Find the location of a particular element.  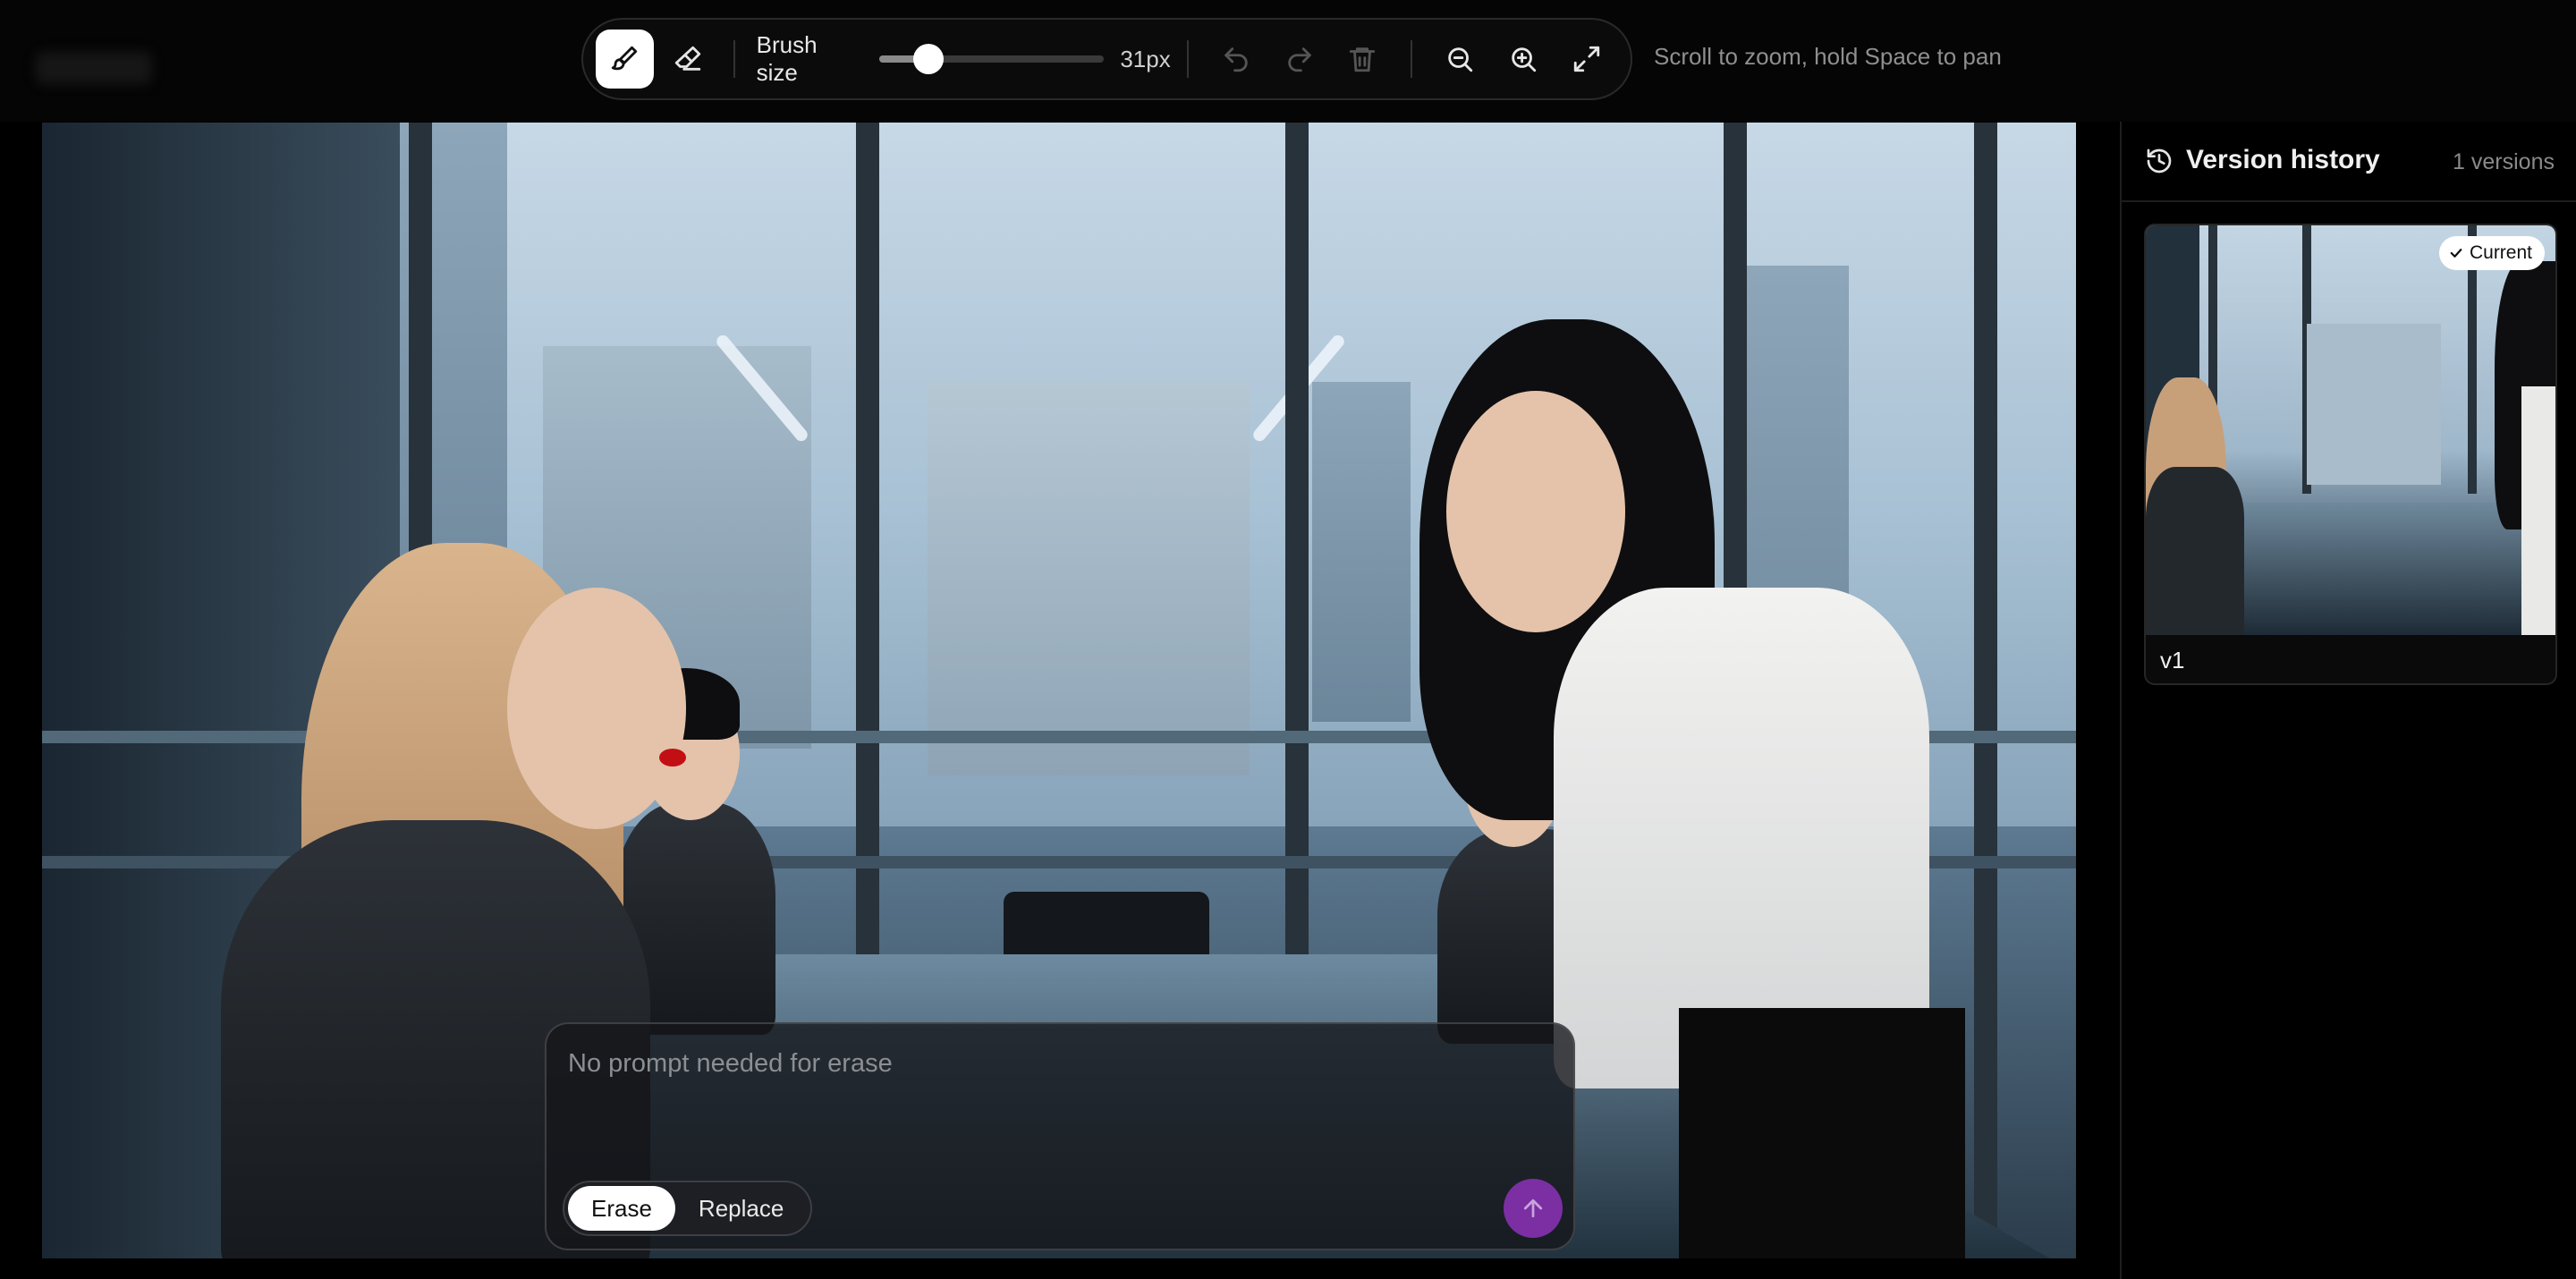

eraser-icon is located at coordinates (688, 58).